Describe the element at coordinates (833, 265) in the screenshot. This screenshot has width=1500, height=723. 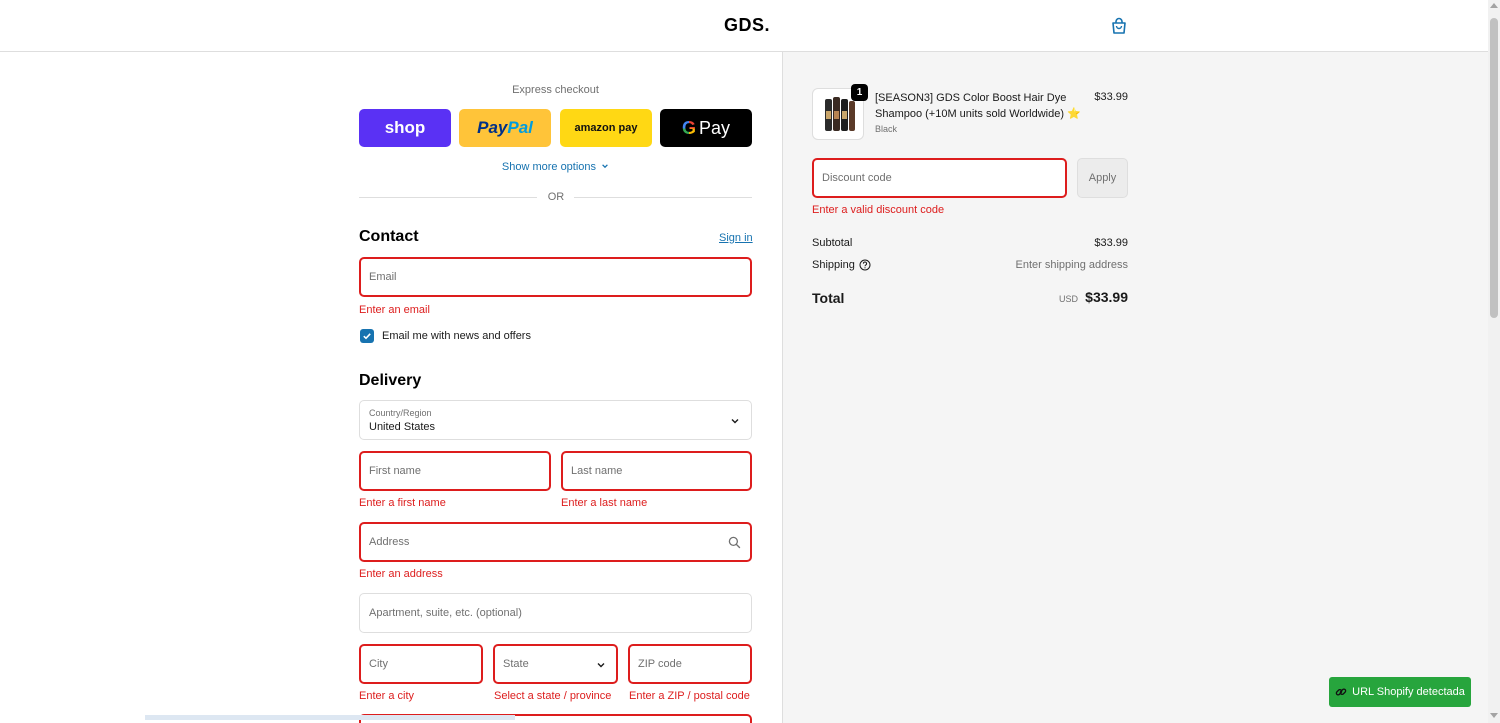
I see `shipping-label: Shipping` at that location.